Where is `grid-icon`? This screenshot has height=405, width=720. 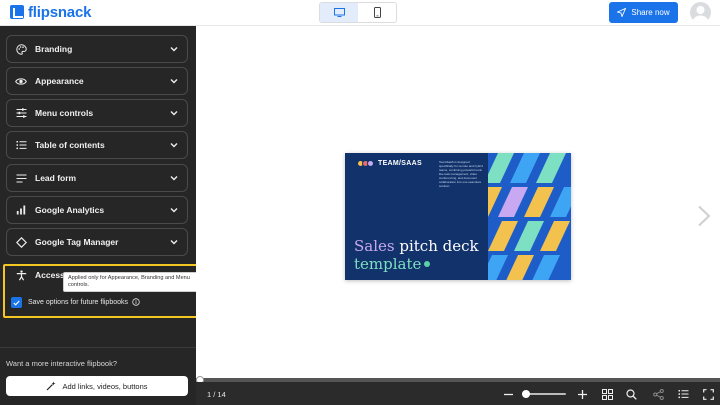 grid-icon is located at coordinates (607, 394).